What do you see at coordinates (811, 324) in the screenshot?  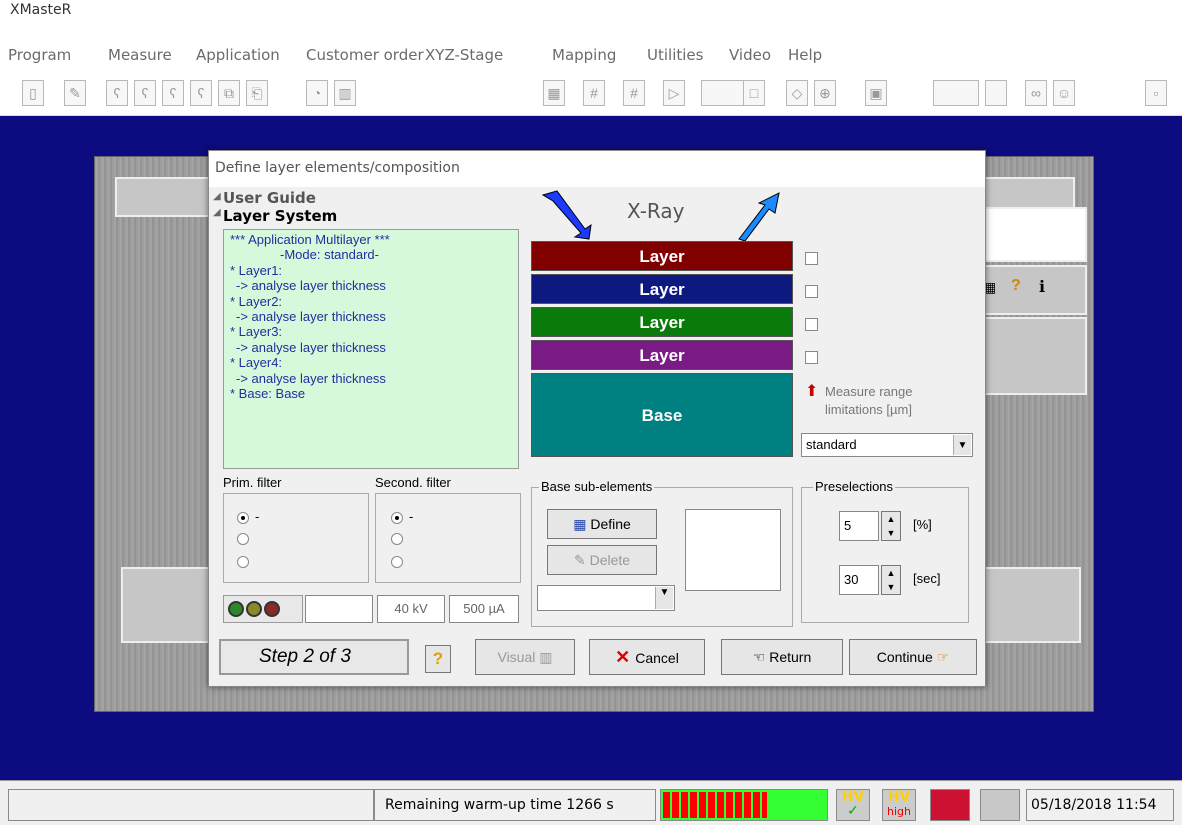 I see `layer-3-checkbox` at bounding box center [811, 324].